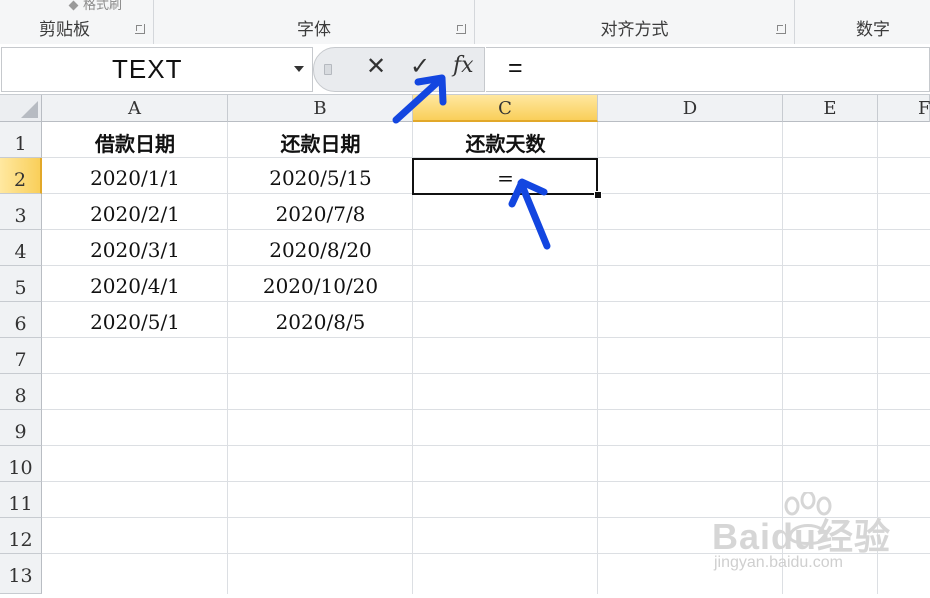  I want to click on cell-b6: 2020/8/5, so click(320, 322).